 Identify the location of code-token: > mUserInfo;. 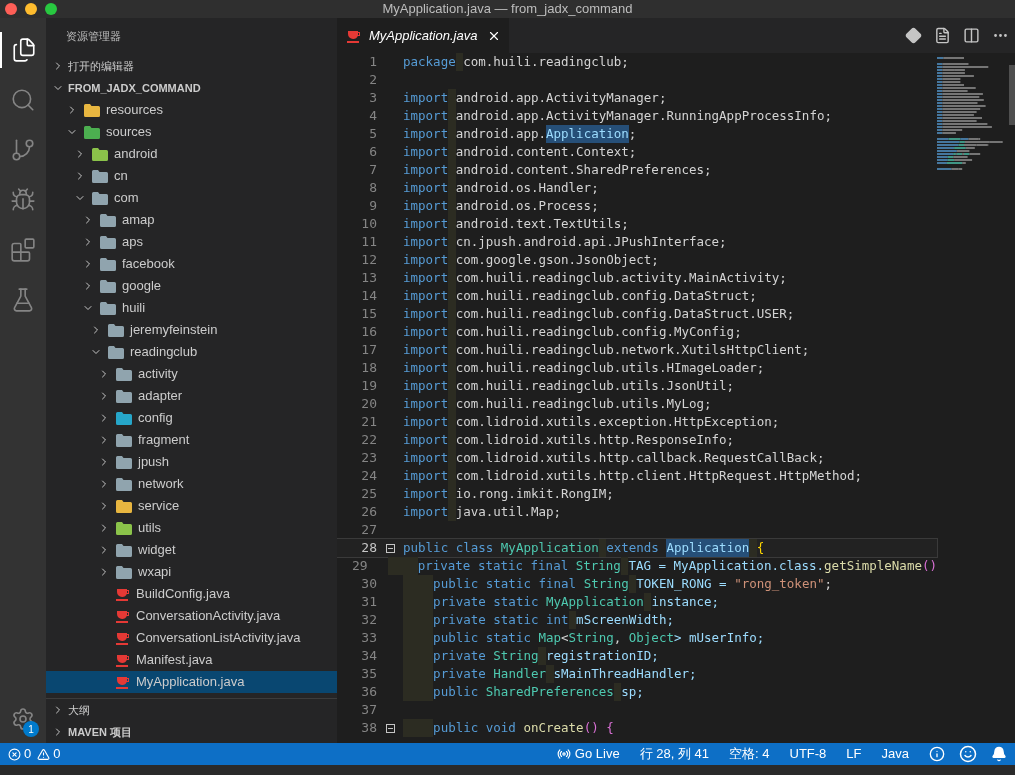
(719, 637).